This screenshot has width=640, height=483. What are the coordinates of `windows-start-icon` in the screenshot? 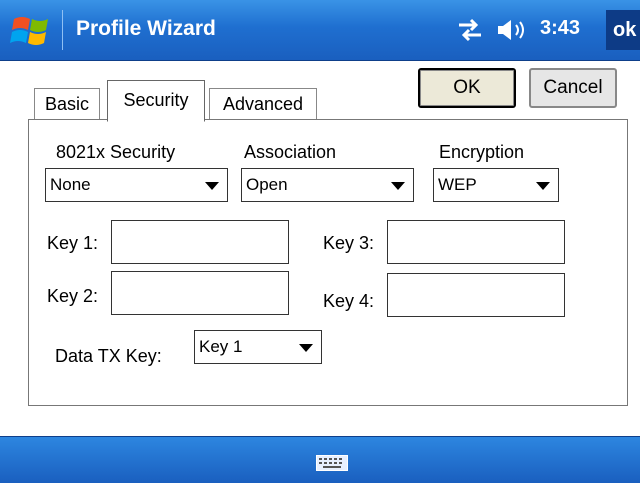 It's located at (32, 31).